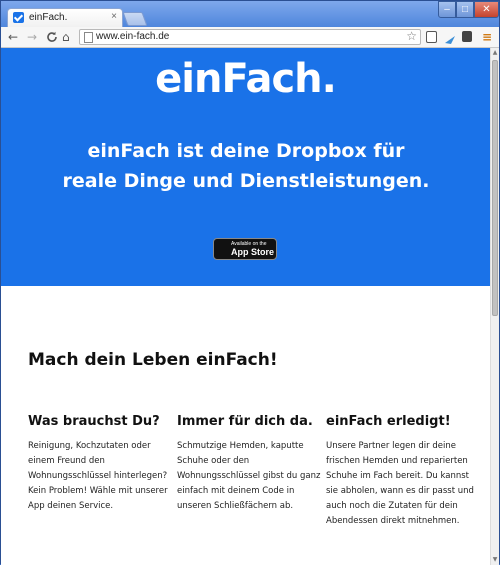  I want to click on app-store-button: Available on the App Store, so click(245, 249).